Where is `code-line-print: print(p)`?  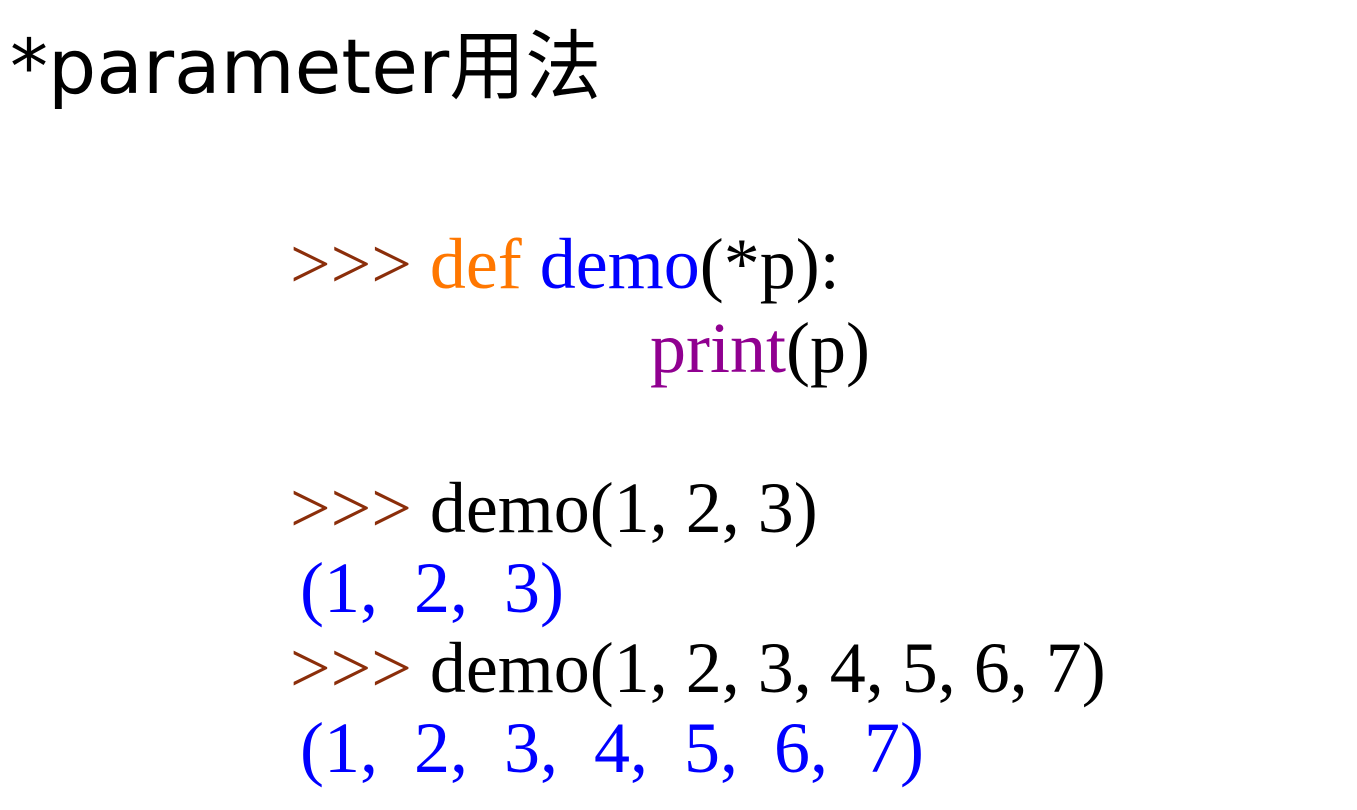 code-line-print: print(p) is located at coordinates (760, 348).